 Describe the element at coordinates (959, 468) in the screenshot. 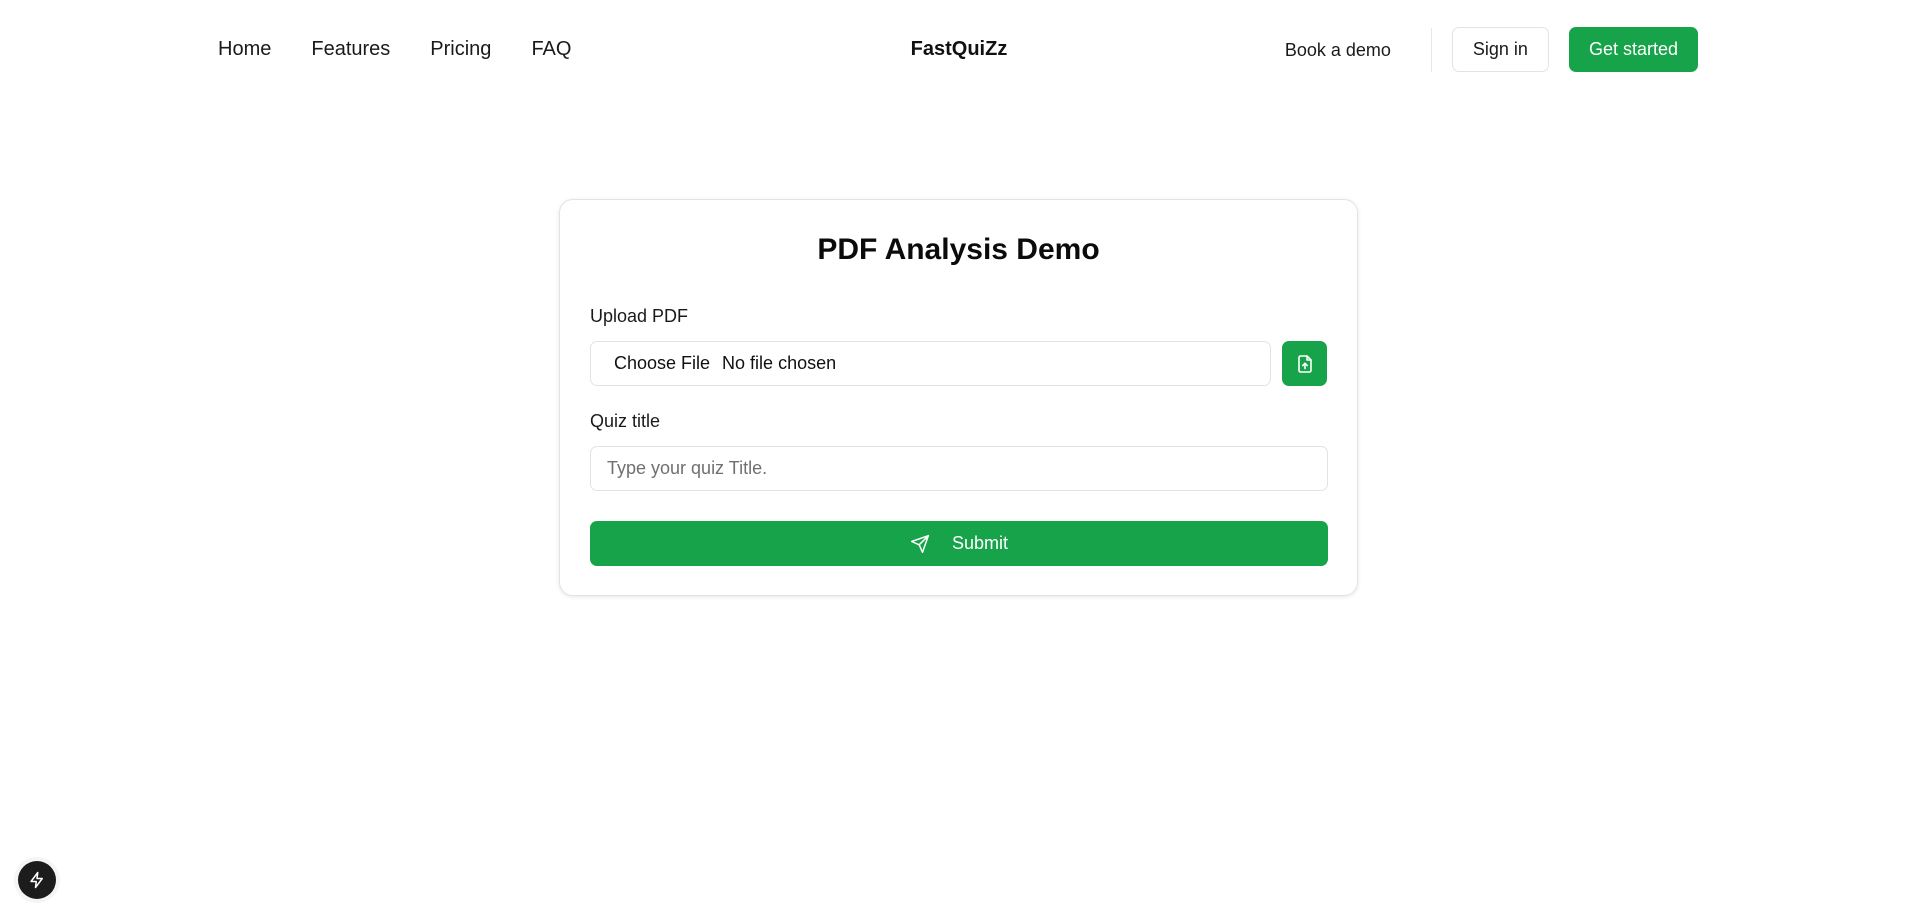

I see `quiz-title-input` at that location.